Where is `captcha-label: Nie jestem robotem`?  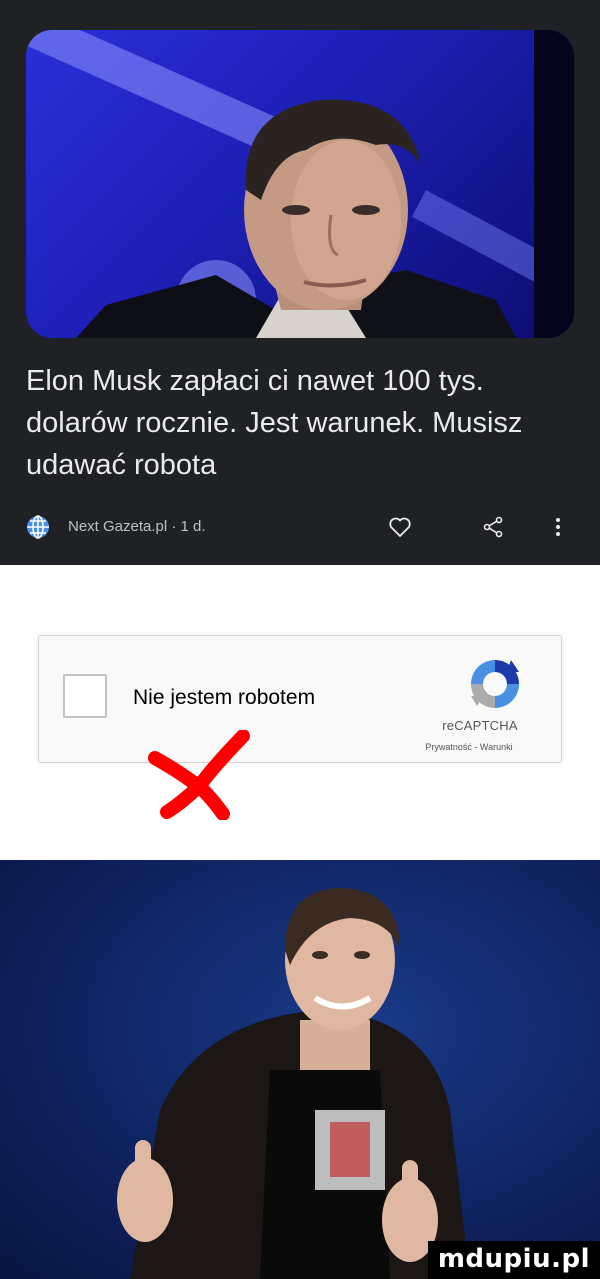 captcha-label: Nie jestem robotem is located at coordinates (224, 697).